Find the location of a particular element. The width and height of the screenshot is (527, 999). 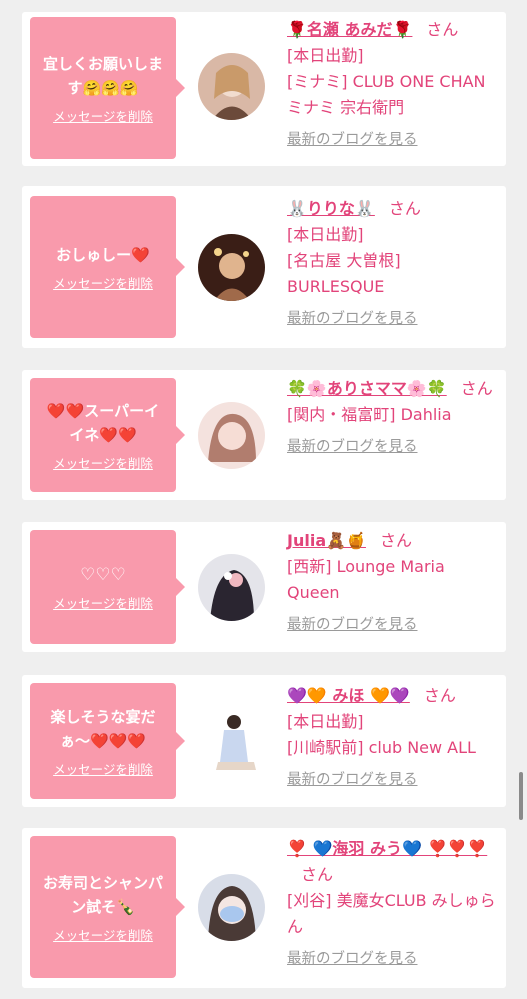

message-bubble: ♡♡♡ メッセージを削除 is located at coordinates (107, 587).